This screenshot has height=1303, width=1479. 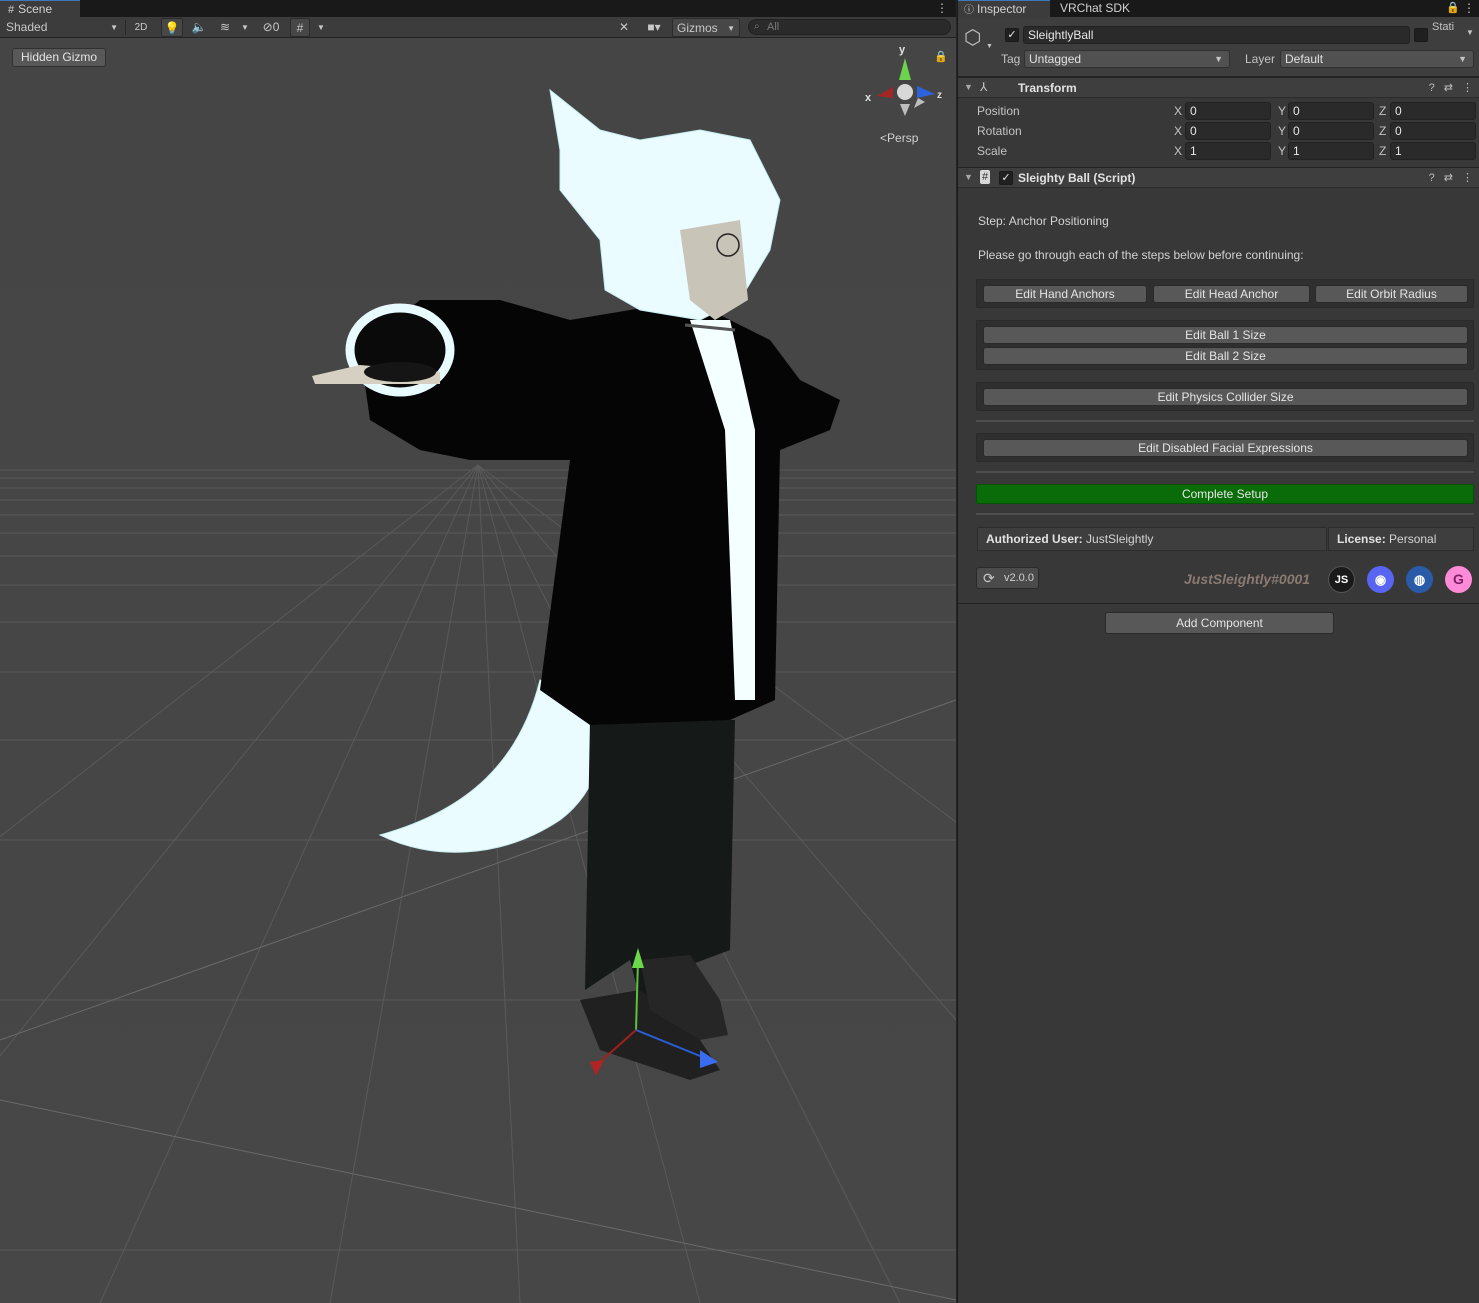 I want to click on tab-vrchat-sdk: VRChat SDK, so click(x=1095, y=8).